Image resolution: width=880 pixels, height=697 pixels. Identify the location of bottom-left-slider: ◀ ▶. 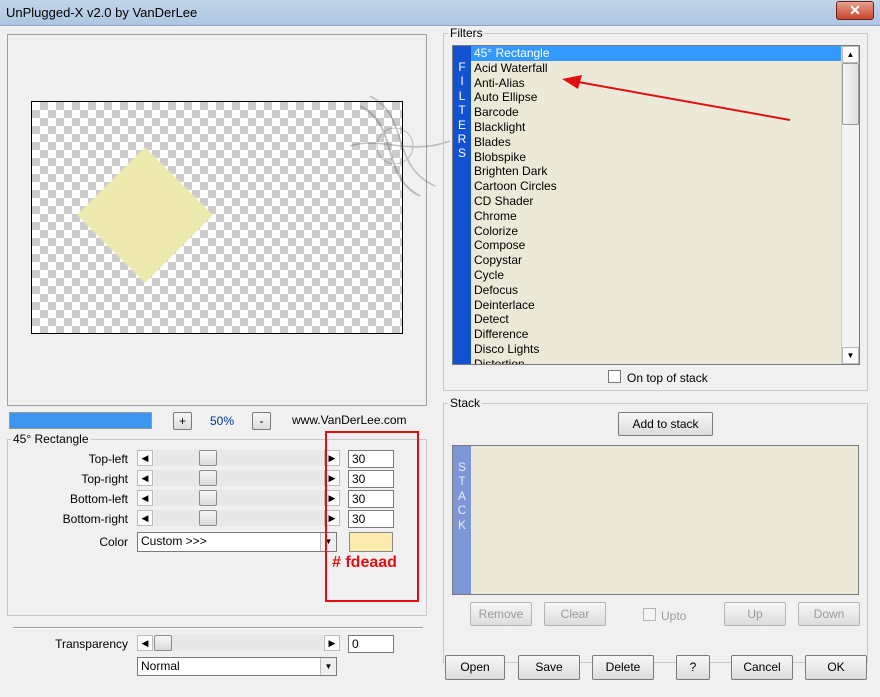
(238, 498).